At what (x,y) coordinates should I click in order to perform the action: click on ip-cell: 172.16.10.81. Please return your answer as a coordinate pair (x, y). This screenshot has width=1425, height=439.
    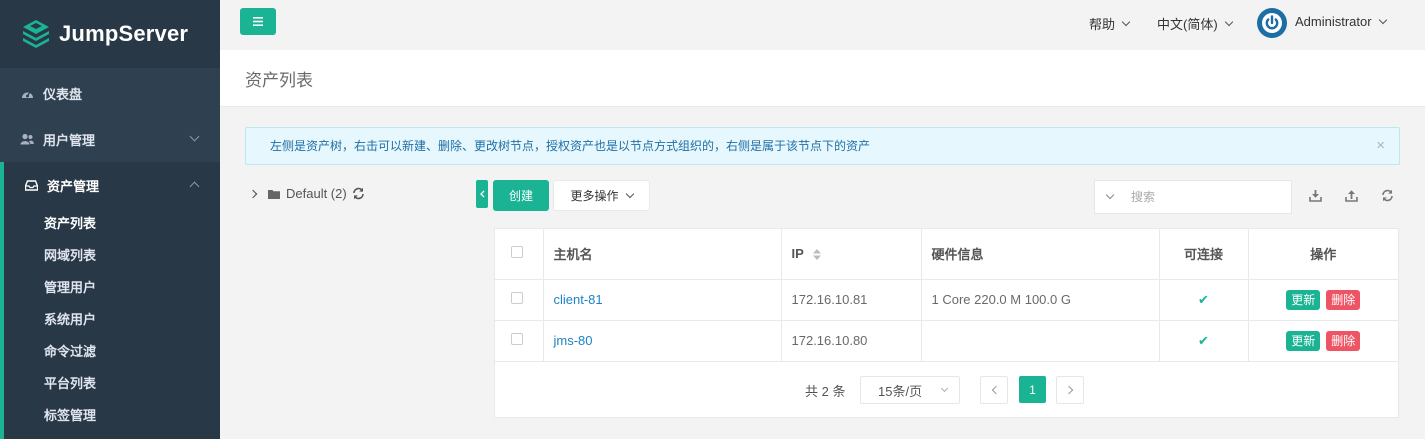
    Looking at the image, I should click on (851, 300).